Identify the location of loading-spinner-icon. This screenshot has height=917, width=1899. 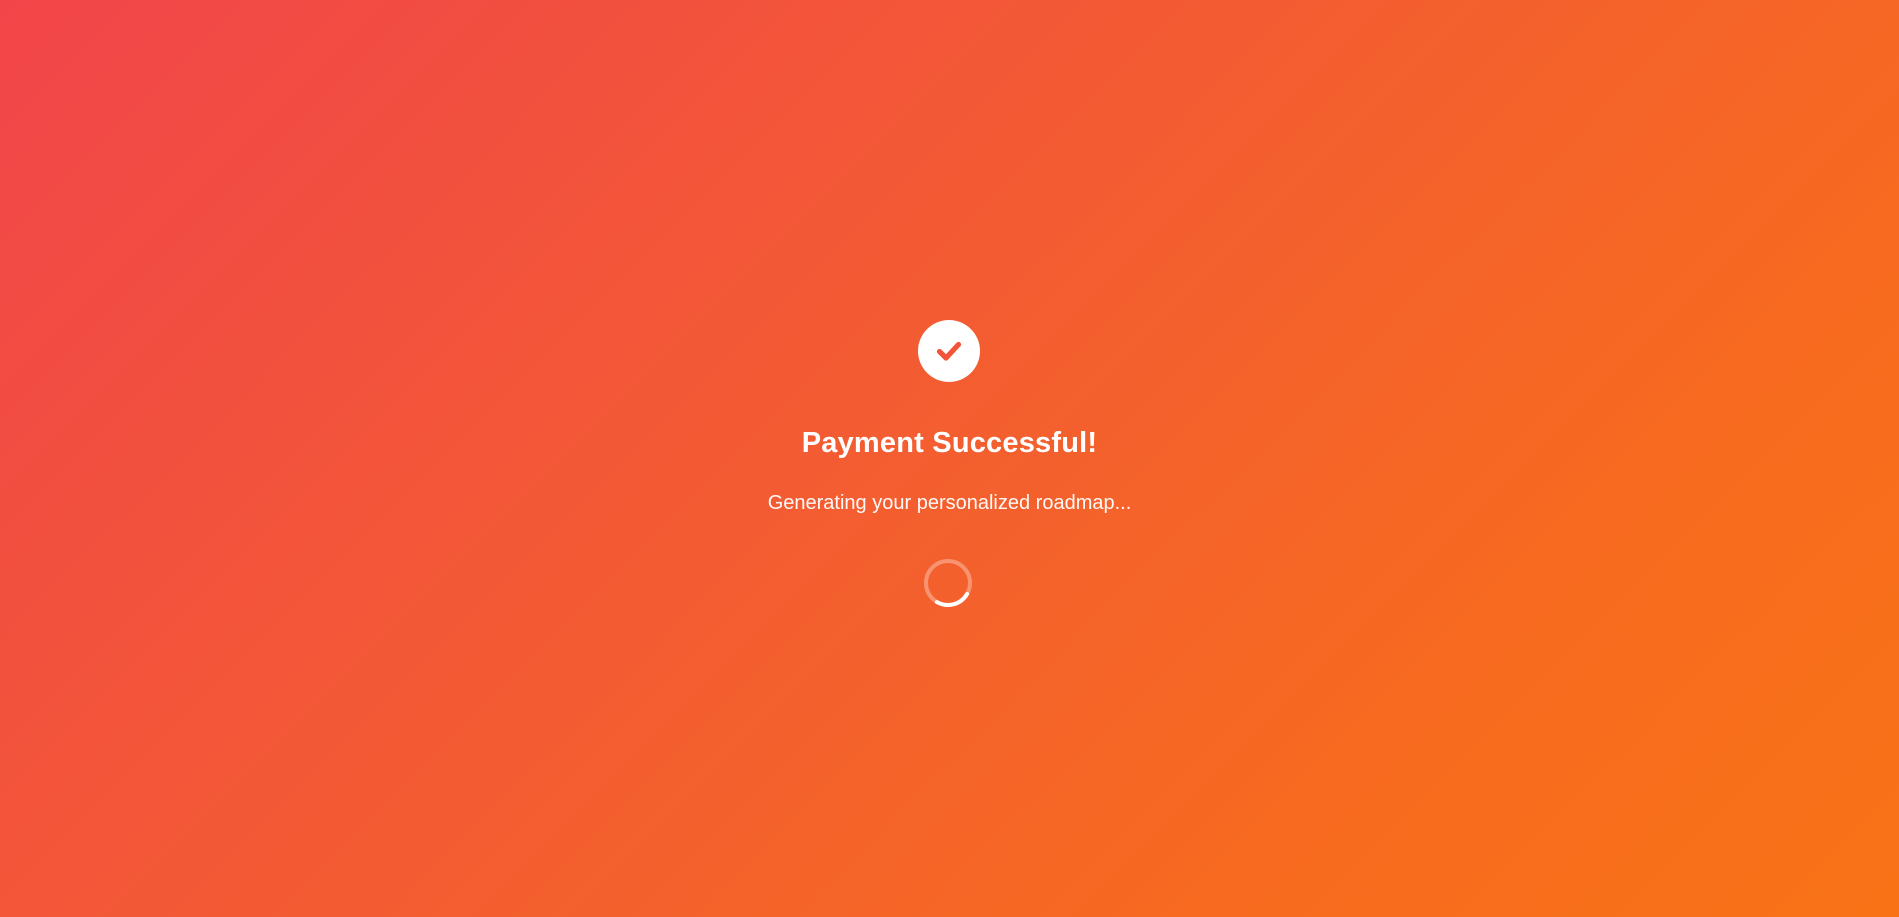
(948, 583).